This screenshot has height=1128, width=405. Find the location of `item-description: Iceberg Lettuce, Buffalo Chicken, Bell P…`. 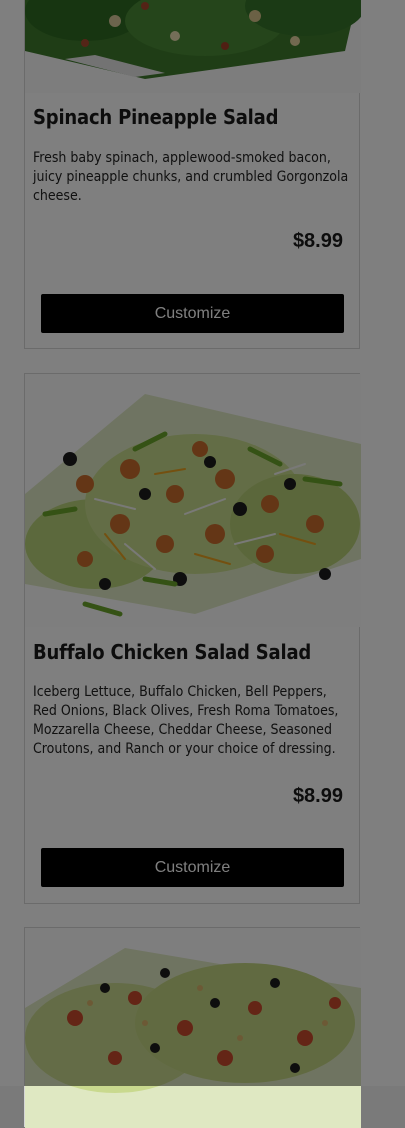

item-description: Iceberg Lettuce, Buffalo Chicken, Bell P… is located at coordinates (186, 720).